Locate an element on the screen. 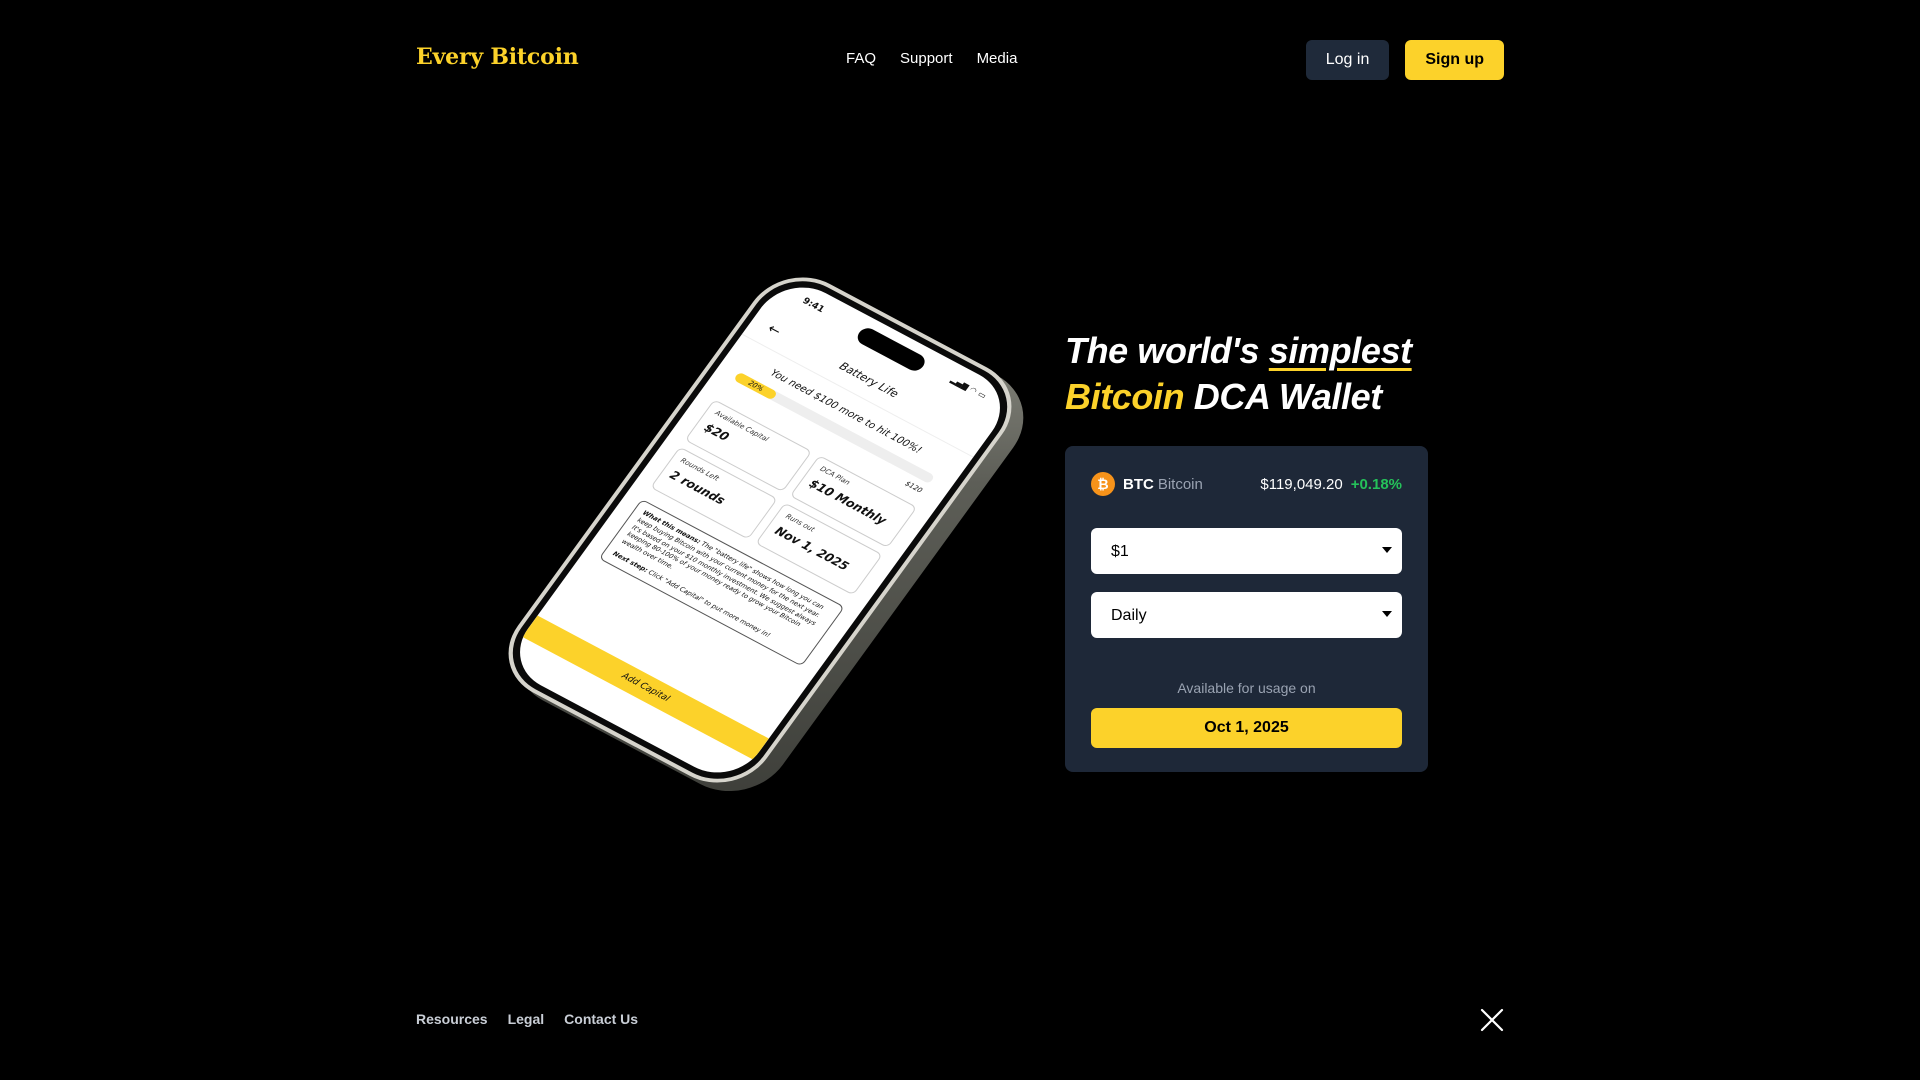  screen-title: Battery Life is located at coordinates (869, 380).